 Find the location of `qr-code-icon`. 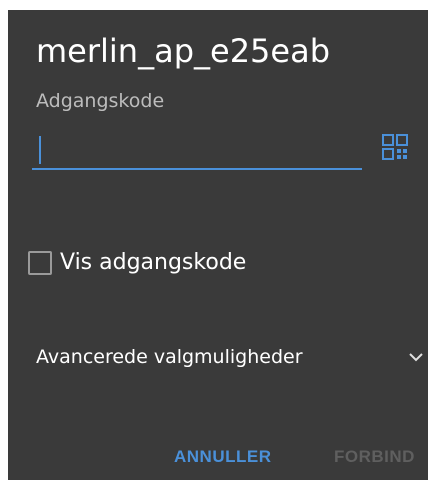

qr-code-icon is located at coordinates (395, 147).